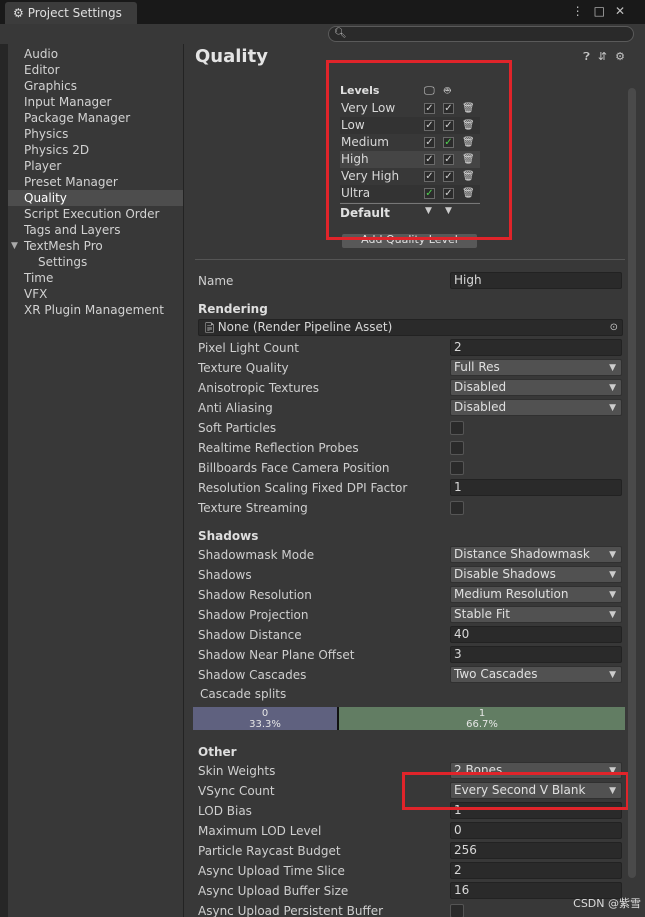 This screenshot has width=645, height=917. I want to click on property-row: Cascade splits, so click(412, 694).